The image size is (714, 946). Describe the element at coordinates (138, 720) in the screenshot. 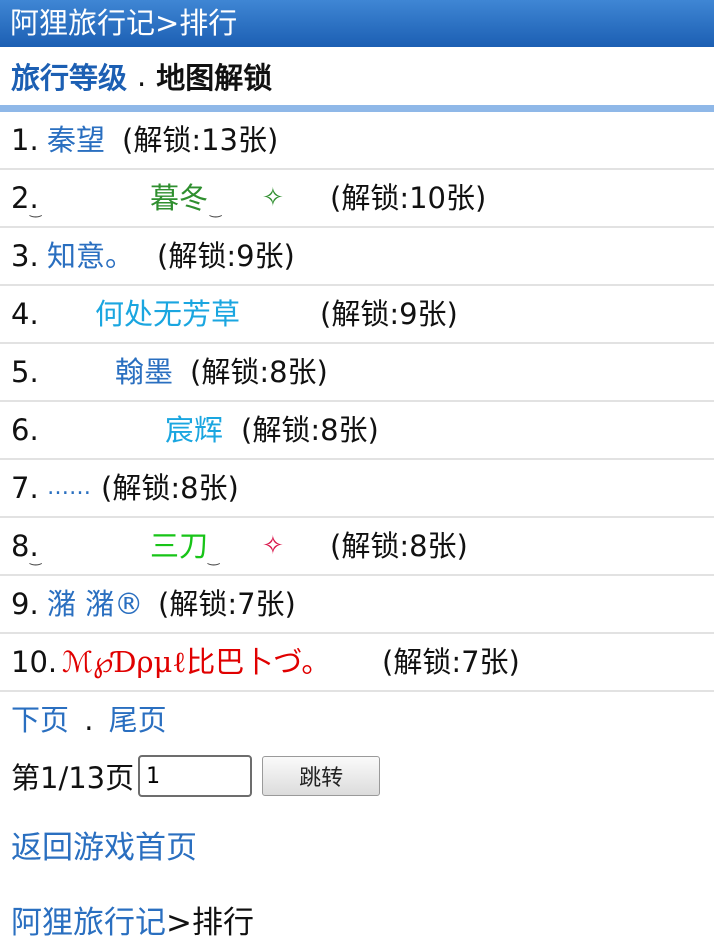

I see `last-page-link: 尾页` at that location.